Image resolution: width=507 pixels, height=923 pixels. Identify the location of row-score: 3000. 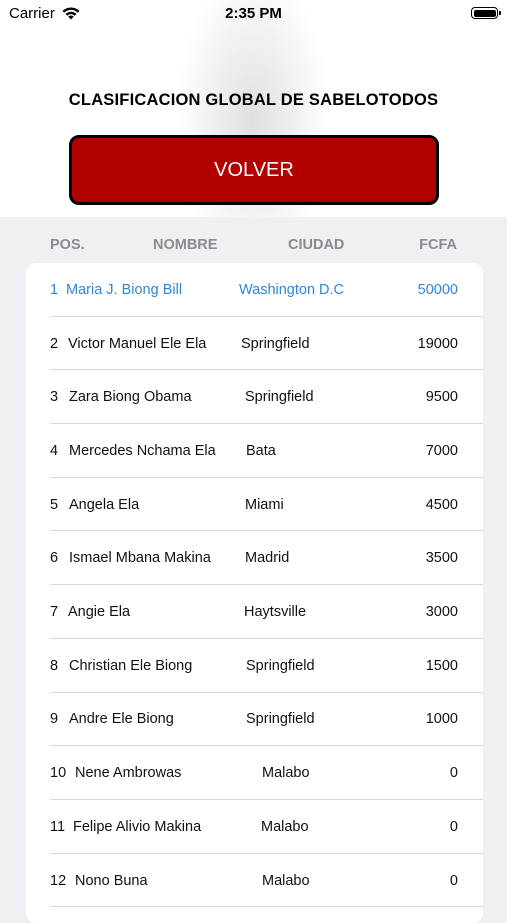
(441, 612).